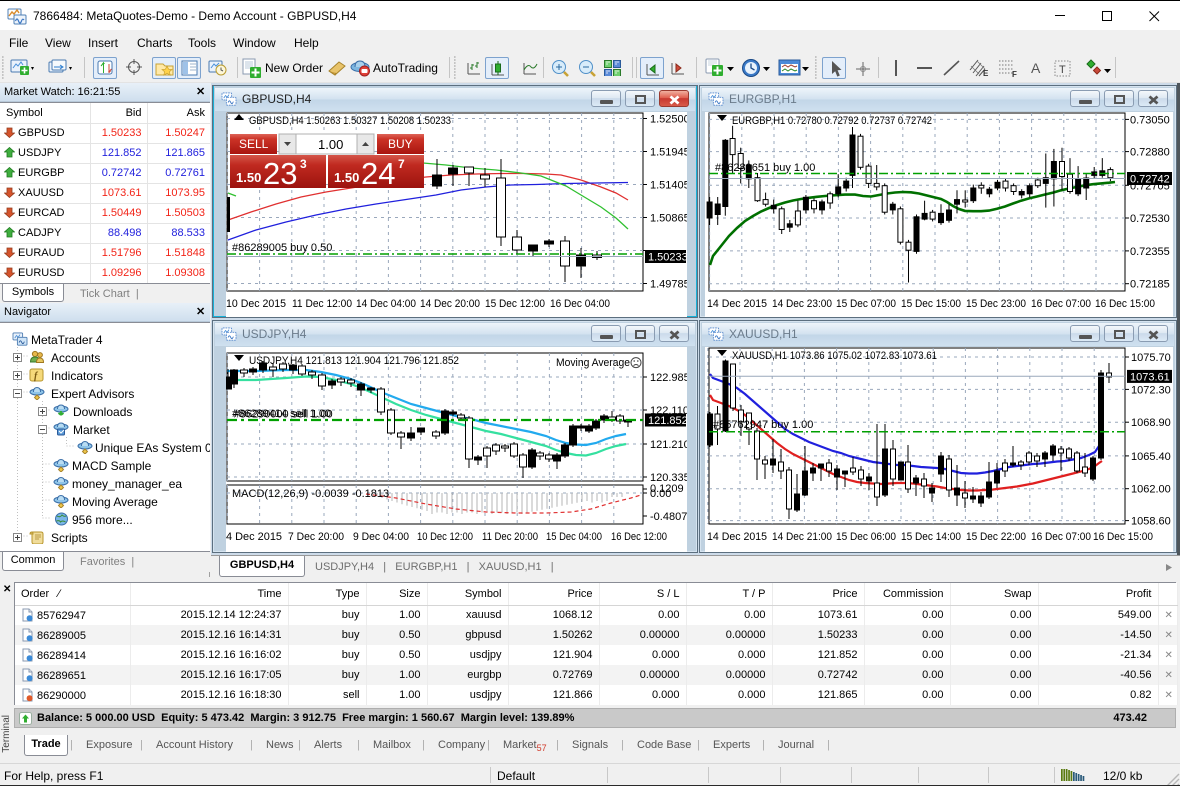  What do you see at coordinates (254, 144) in the screenshot?
I see `svg-text: SELL` at bounding box center [254, 144].